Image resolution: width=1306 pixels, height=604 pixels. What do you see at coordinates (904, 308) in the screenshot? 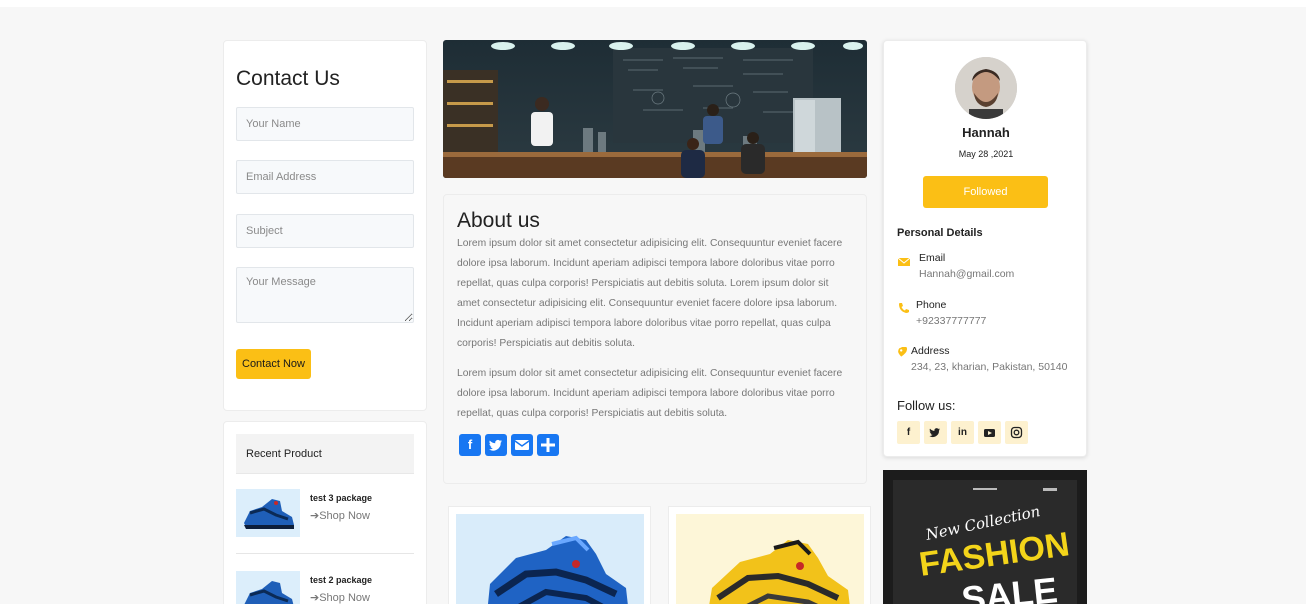
I see `phone-icon` at bounding box center [904, 308].